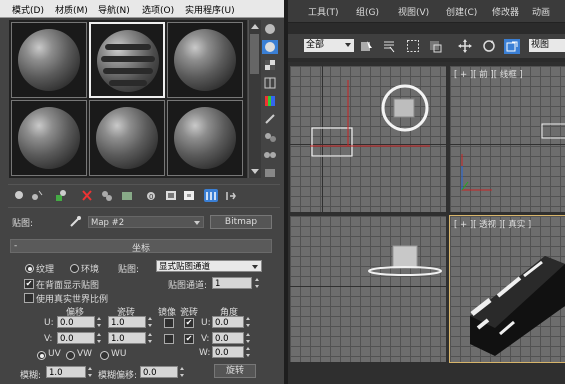 This screenshot has width=565, height=384. What do you see at coordinates (169, 339) in the screenshot?
I see `v-mirror-checkbox` at bounding box center [169, 339].